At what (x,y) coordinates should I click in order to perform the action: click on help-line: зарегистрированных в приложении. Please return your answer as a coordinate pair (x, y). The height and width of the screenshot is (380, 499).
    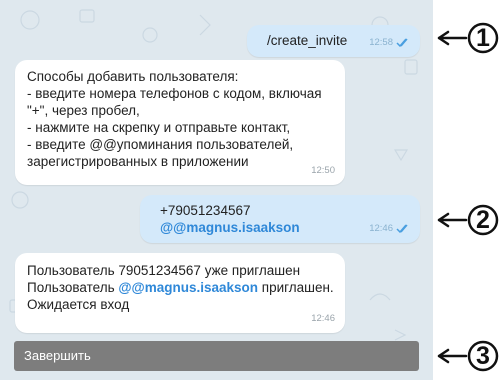
    Looking at the image, I should click on (138, 161).